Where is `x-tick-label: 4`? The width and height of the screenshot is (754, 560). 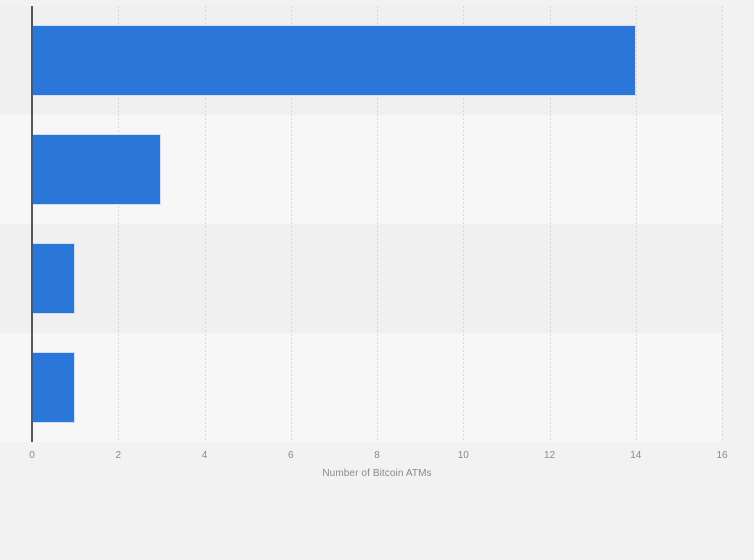
x-tick-label: 4 is located at coordinates (204, 455).